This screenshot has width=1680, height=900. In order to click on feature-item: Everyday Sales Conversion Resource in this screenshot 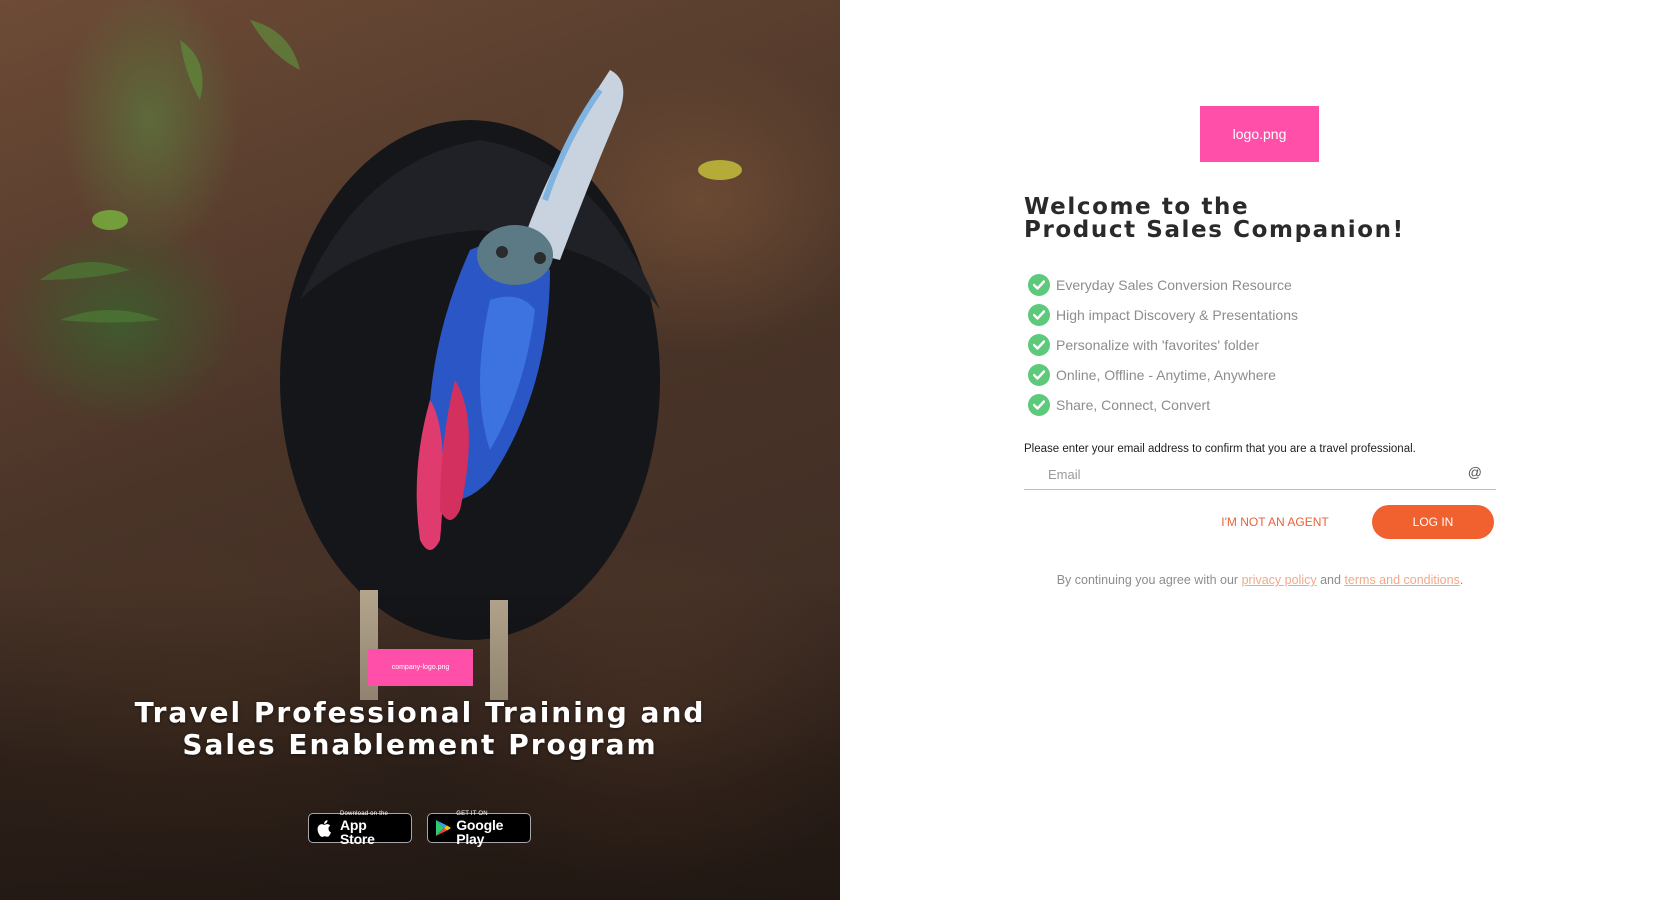, I will do `click(1163, 285)`.